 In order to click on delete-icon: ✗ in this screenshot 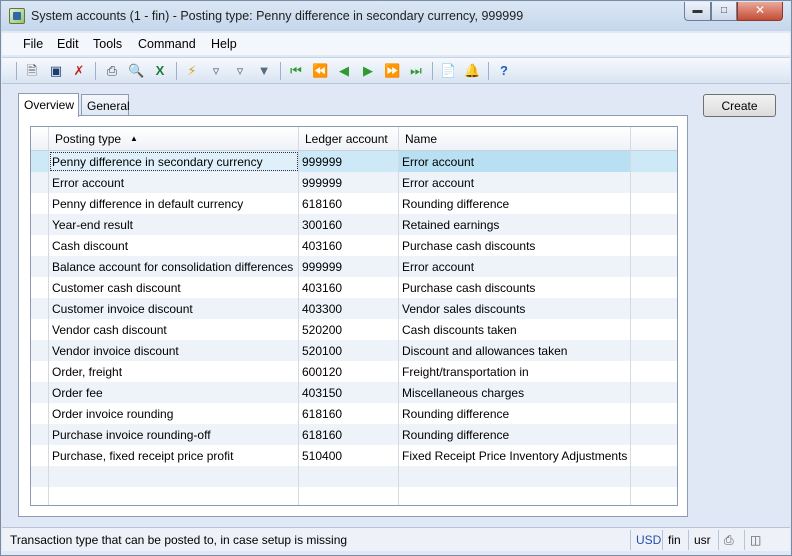, I will do `click(79, 71)`.